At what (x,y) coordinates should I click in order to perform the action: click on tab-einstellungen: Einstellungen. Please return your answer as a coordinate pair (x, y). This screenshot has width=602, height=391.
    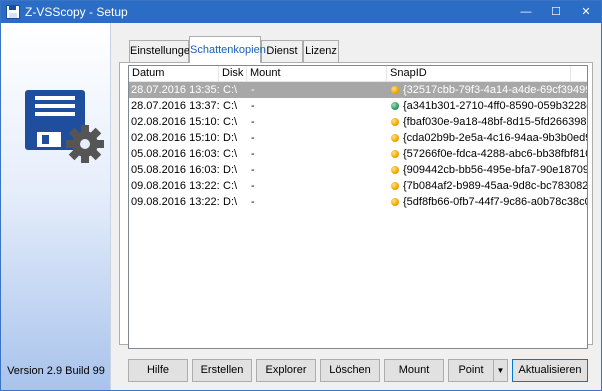
    Looking at the image, I should click on (162, 51).